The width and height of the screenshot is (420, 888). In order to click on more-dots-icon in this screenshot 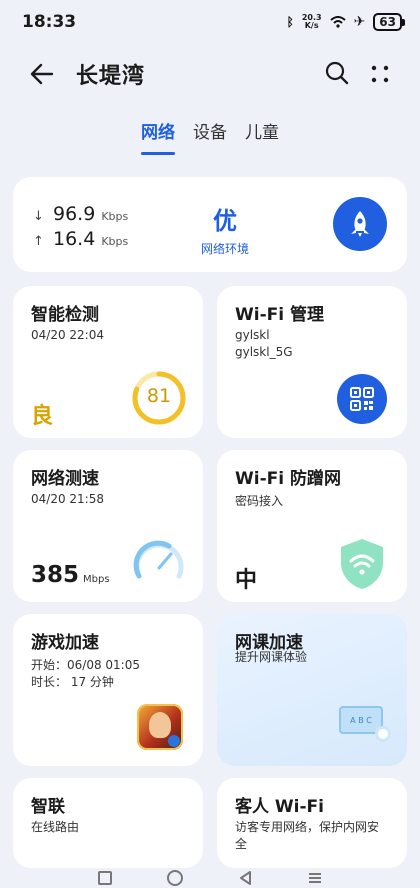, I will do `click(380, 74)`.